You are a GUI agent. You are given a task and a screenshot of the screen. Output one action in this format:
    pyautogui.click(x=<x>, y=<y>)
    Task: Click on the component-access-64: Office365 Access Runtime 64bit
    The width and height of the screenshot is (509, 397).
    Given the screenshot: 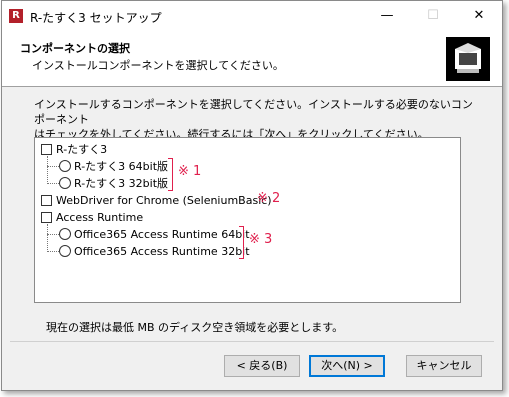 What is the action you would take?
    pyautogui.click(x=154, y=234)
    